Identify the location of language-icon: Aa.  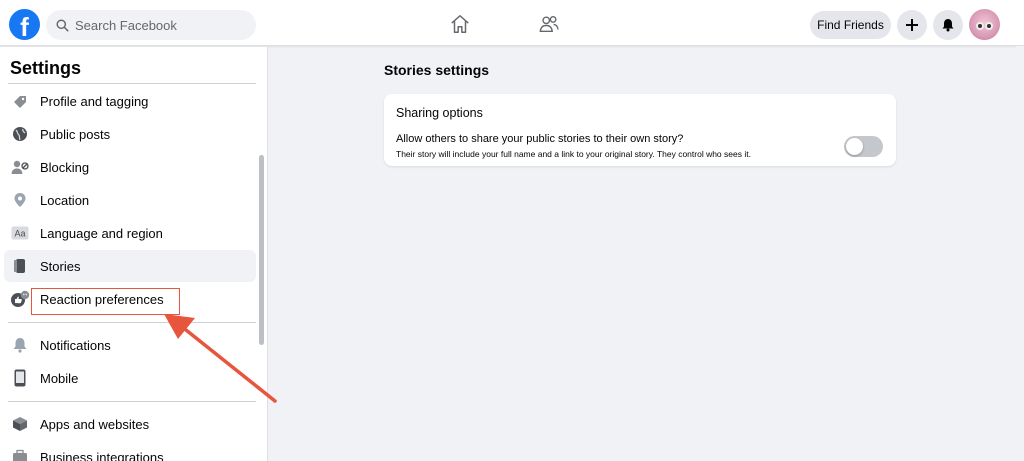
(20, 233).